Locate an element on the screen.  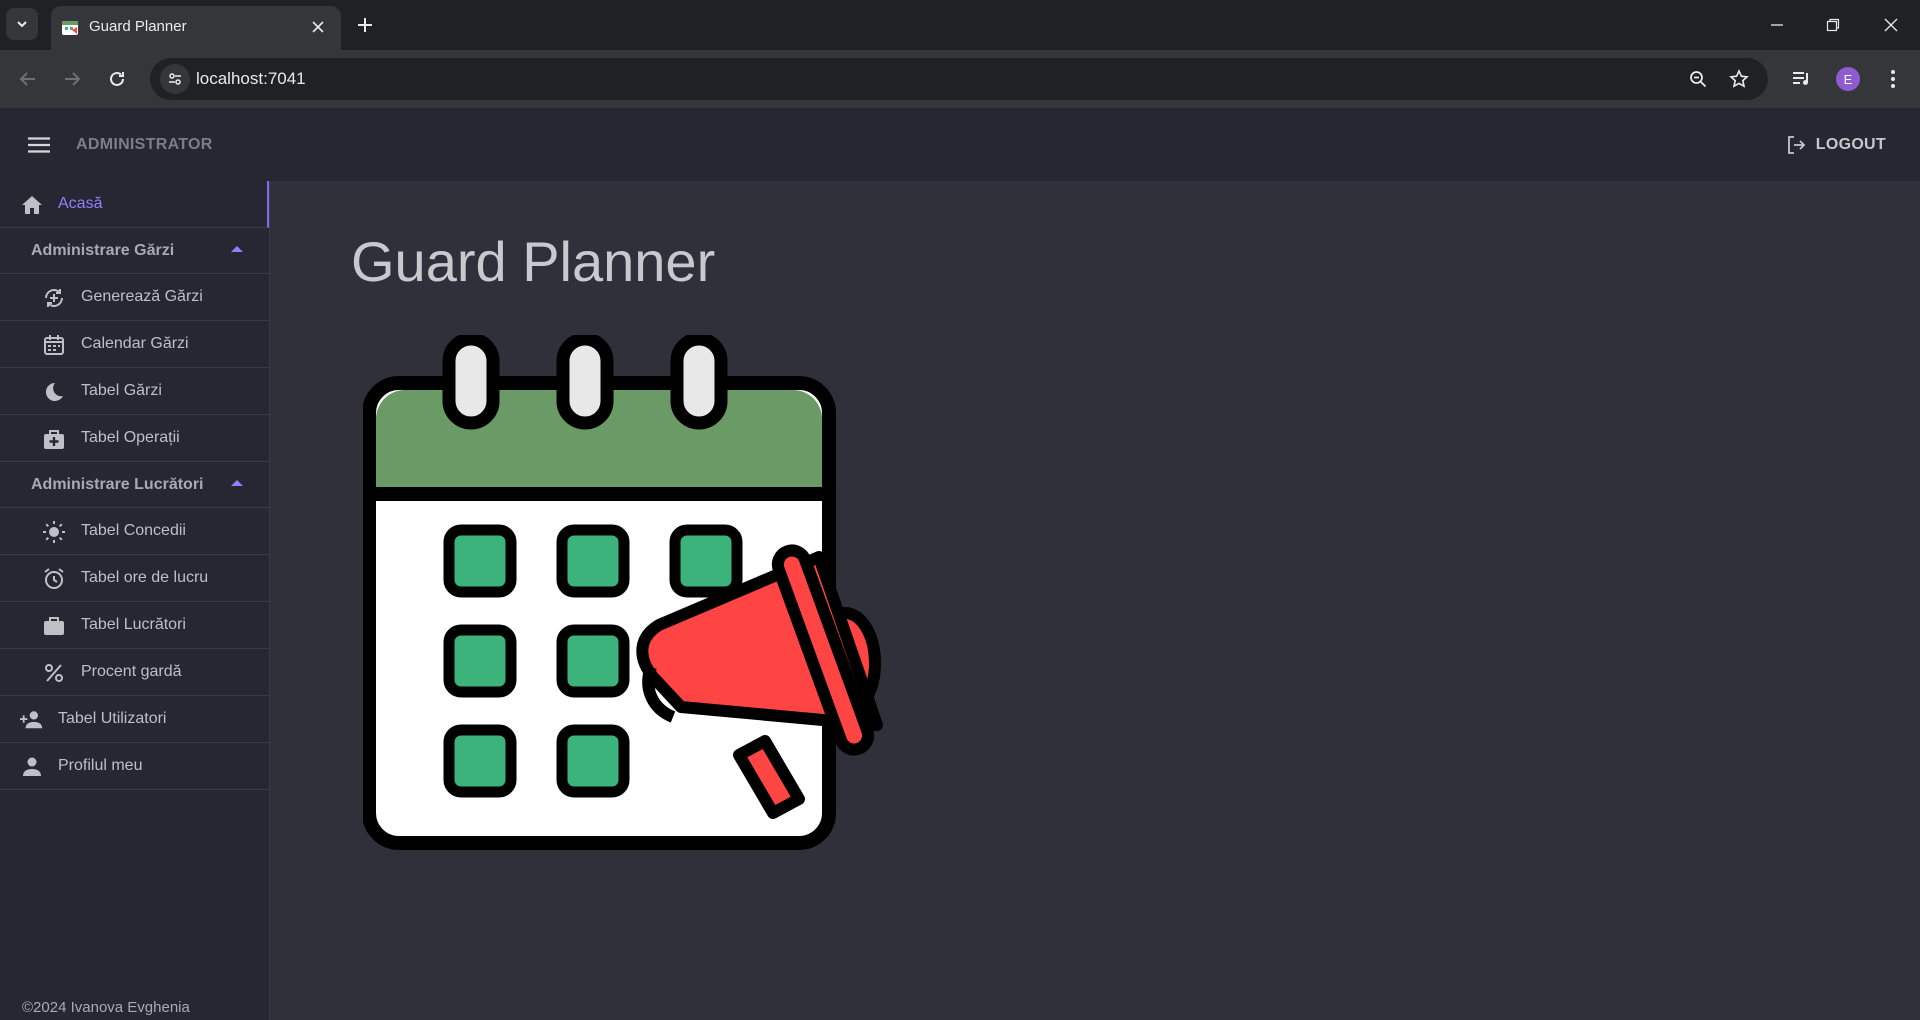
sidebar-item-label: Acasă is located at coordinates (80, 203).